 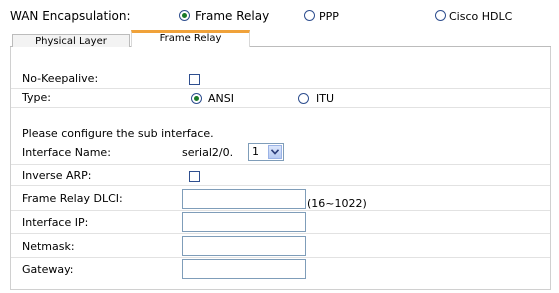 I want to click on interface-prefix: serial2/0., so click(x=208, y=152).